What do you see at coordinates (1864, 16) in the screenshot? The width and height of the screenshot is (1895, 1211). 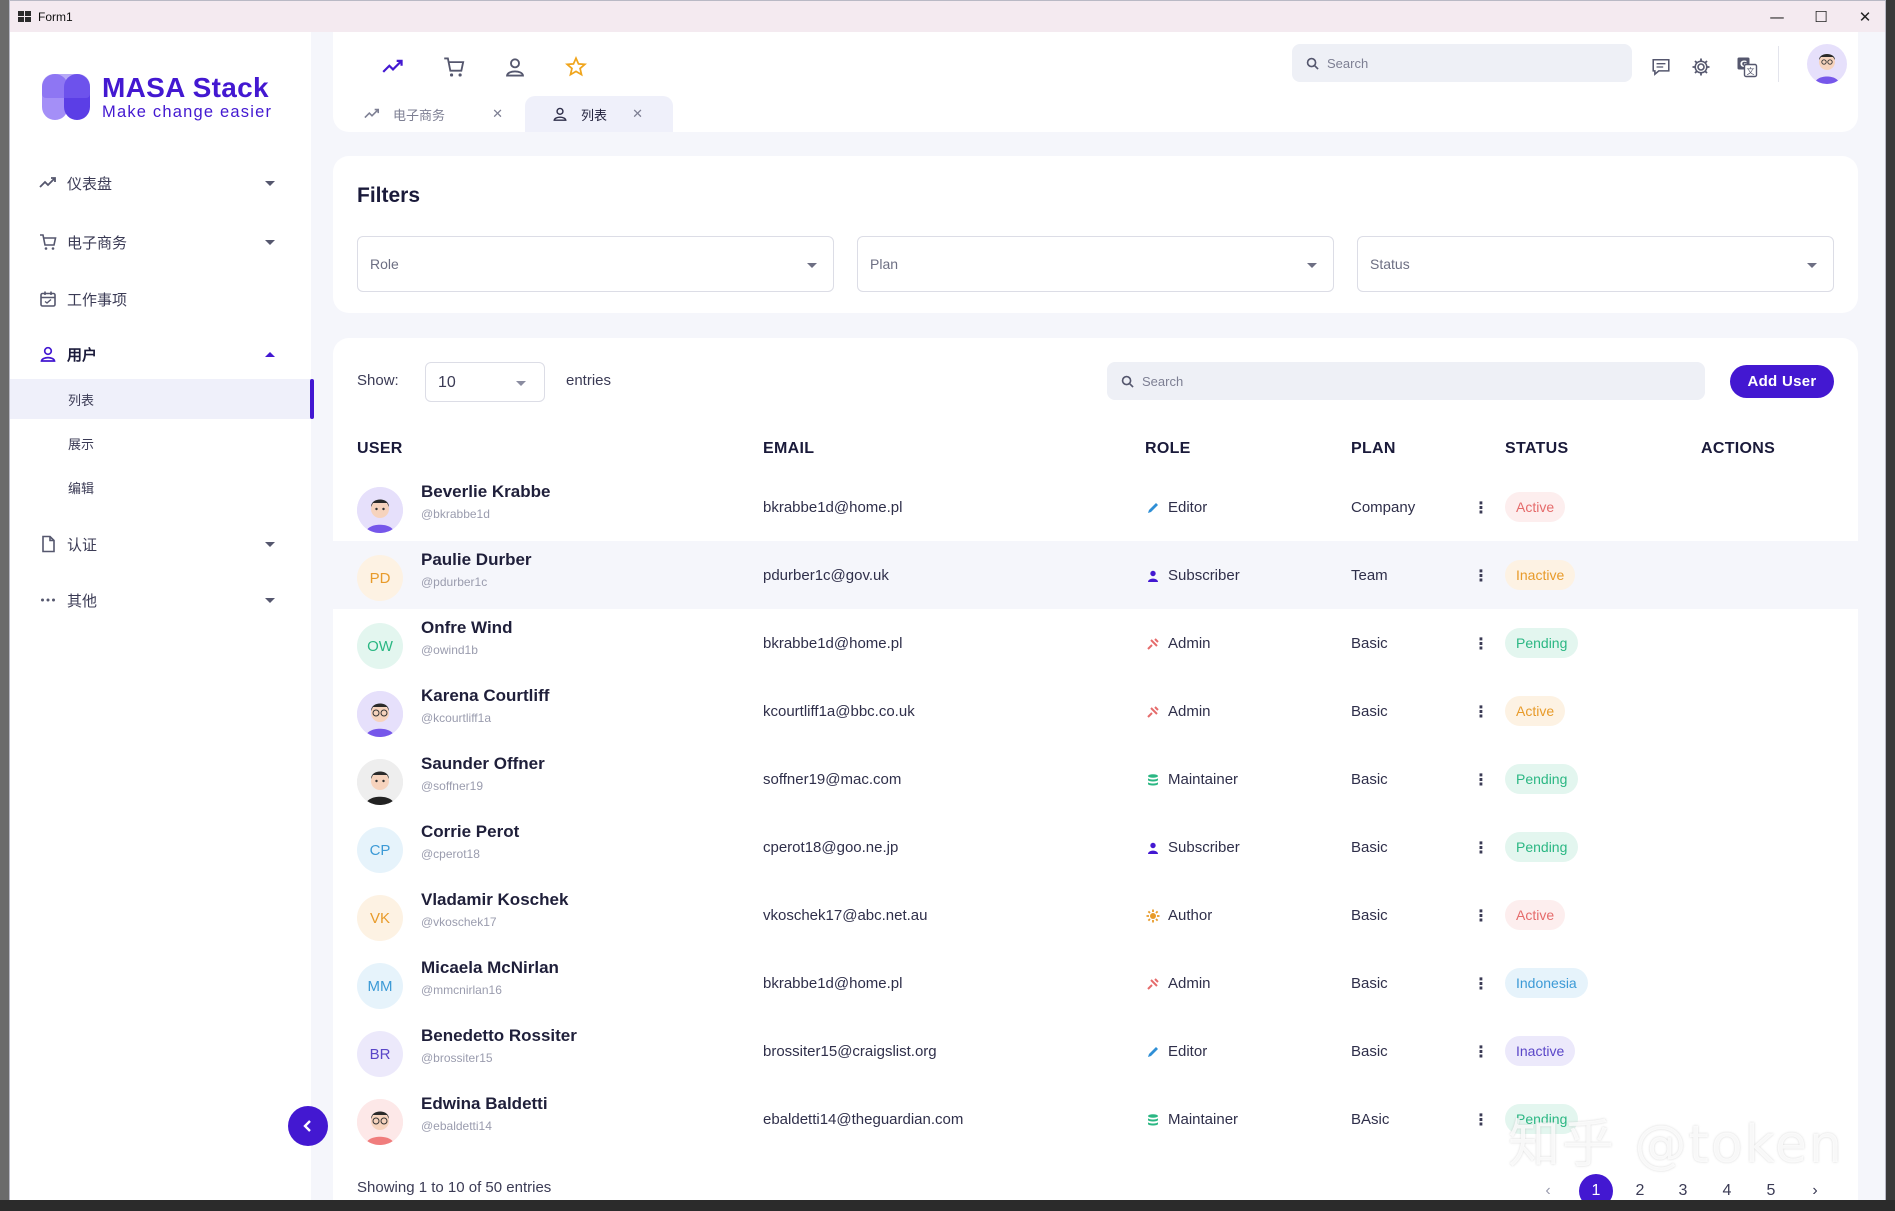 I see `close-window-button: ✕` at bounding box center [1864, 16].